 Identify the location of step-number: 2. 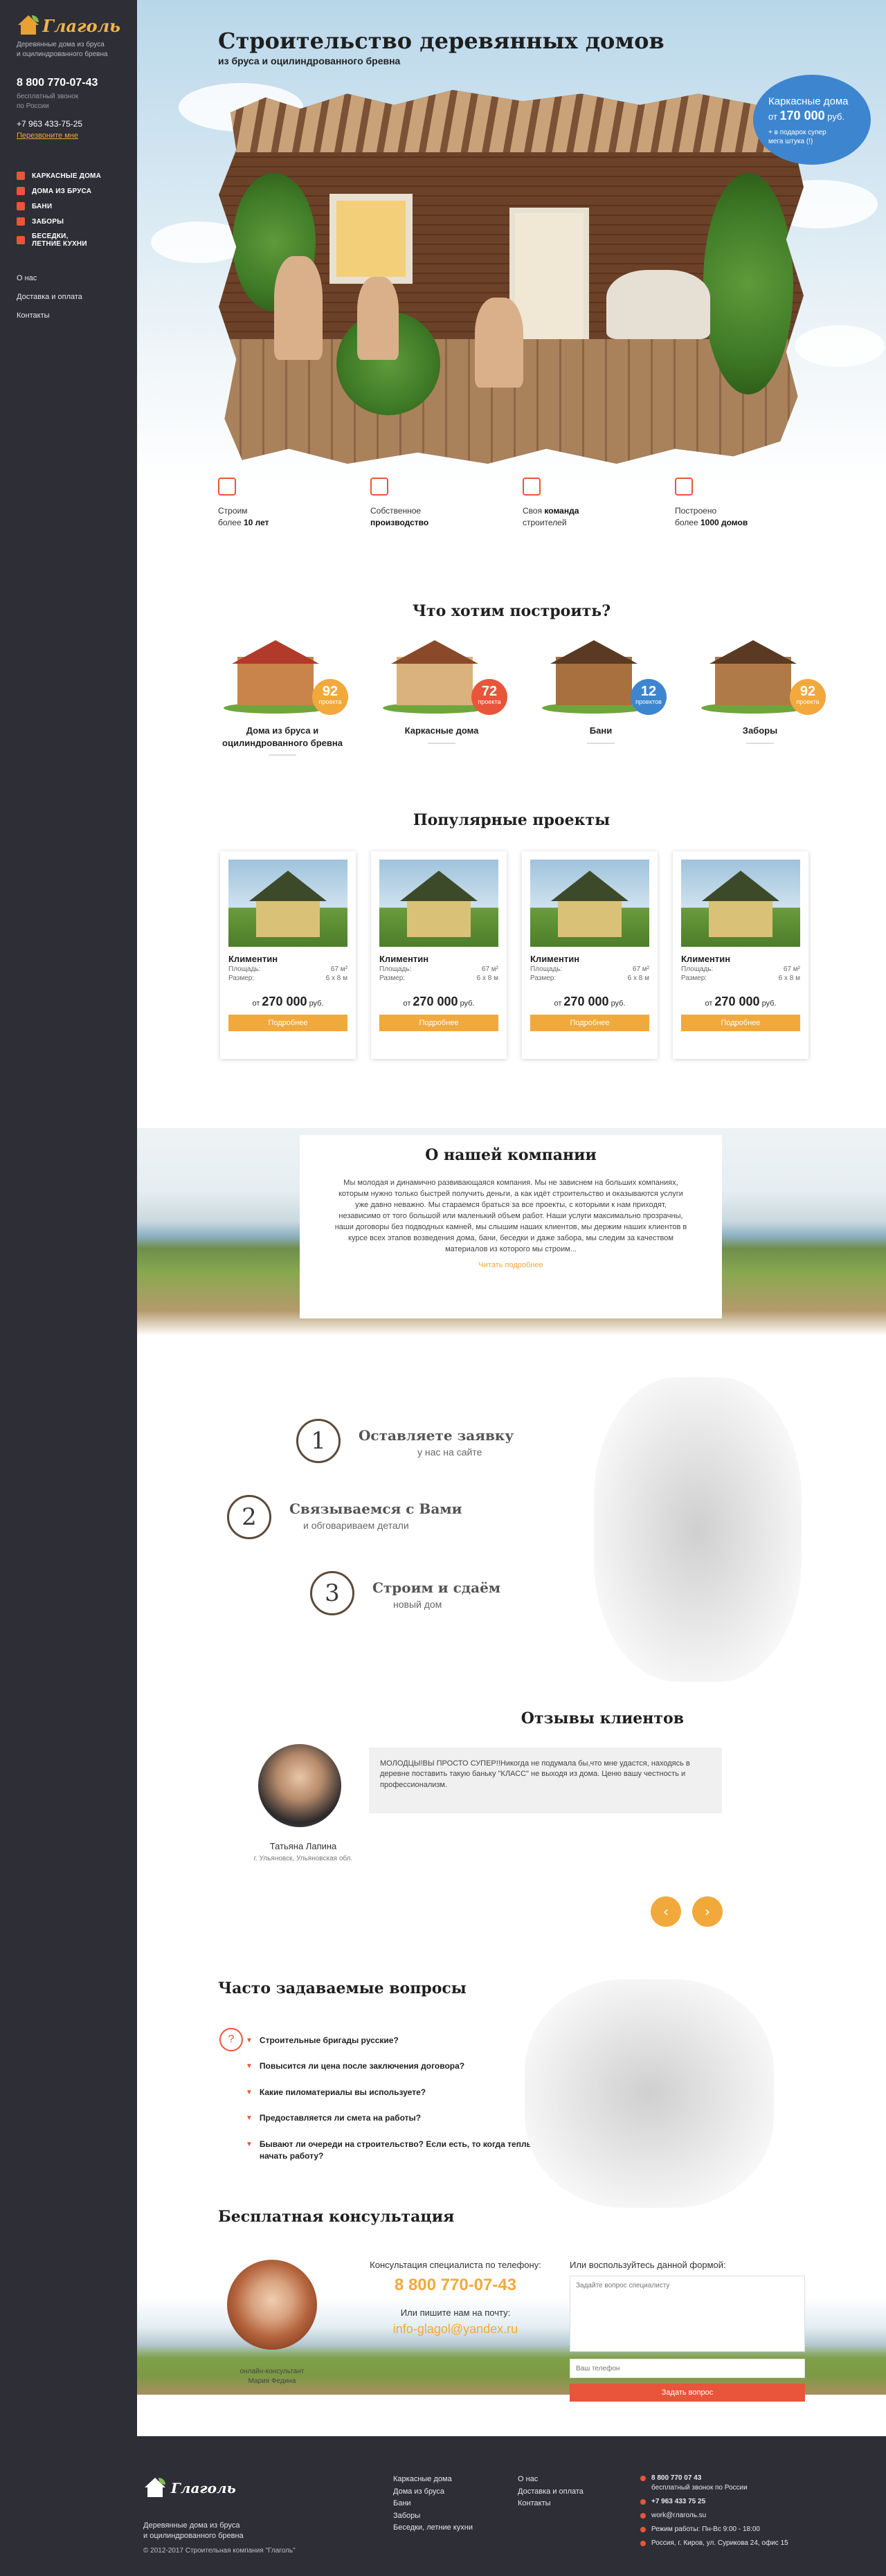
(249, 1517).